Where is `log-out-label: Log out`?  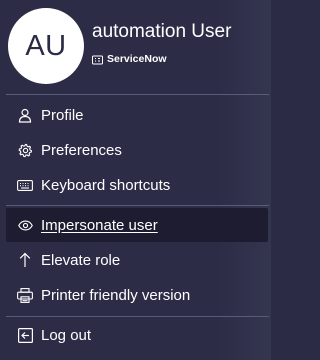 log-out-label: Log out is located at coordinates (66, 335).